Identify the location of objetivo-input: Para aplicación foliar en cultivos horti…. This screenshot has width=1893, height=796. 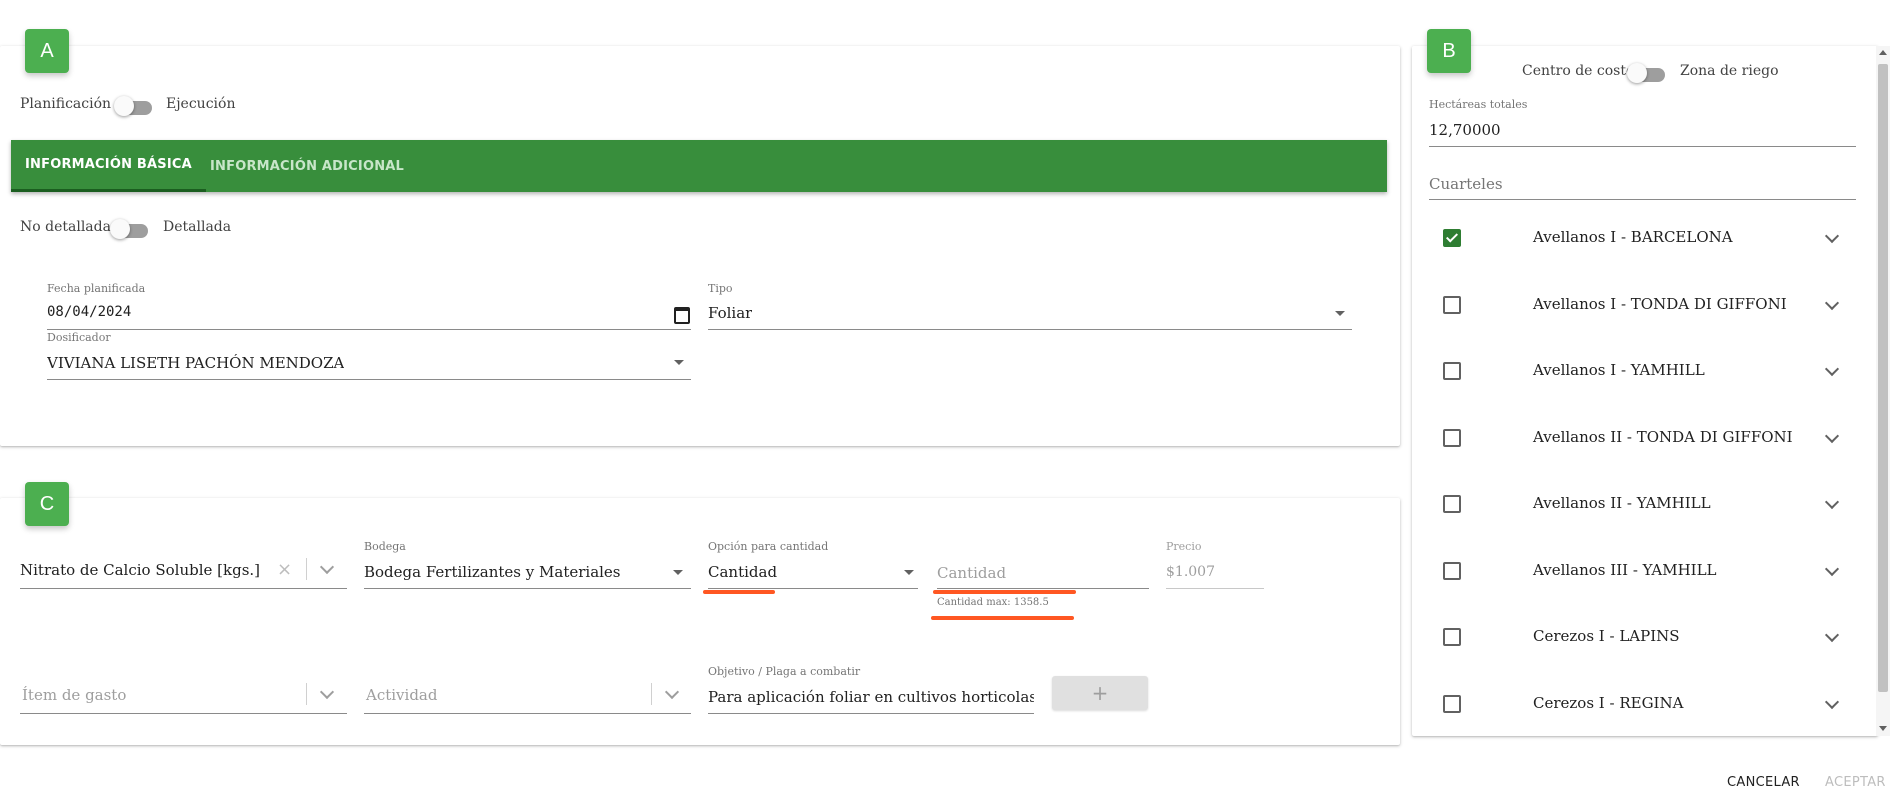
(871, 697).